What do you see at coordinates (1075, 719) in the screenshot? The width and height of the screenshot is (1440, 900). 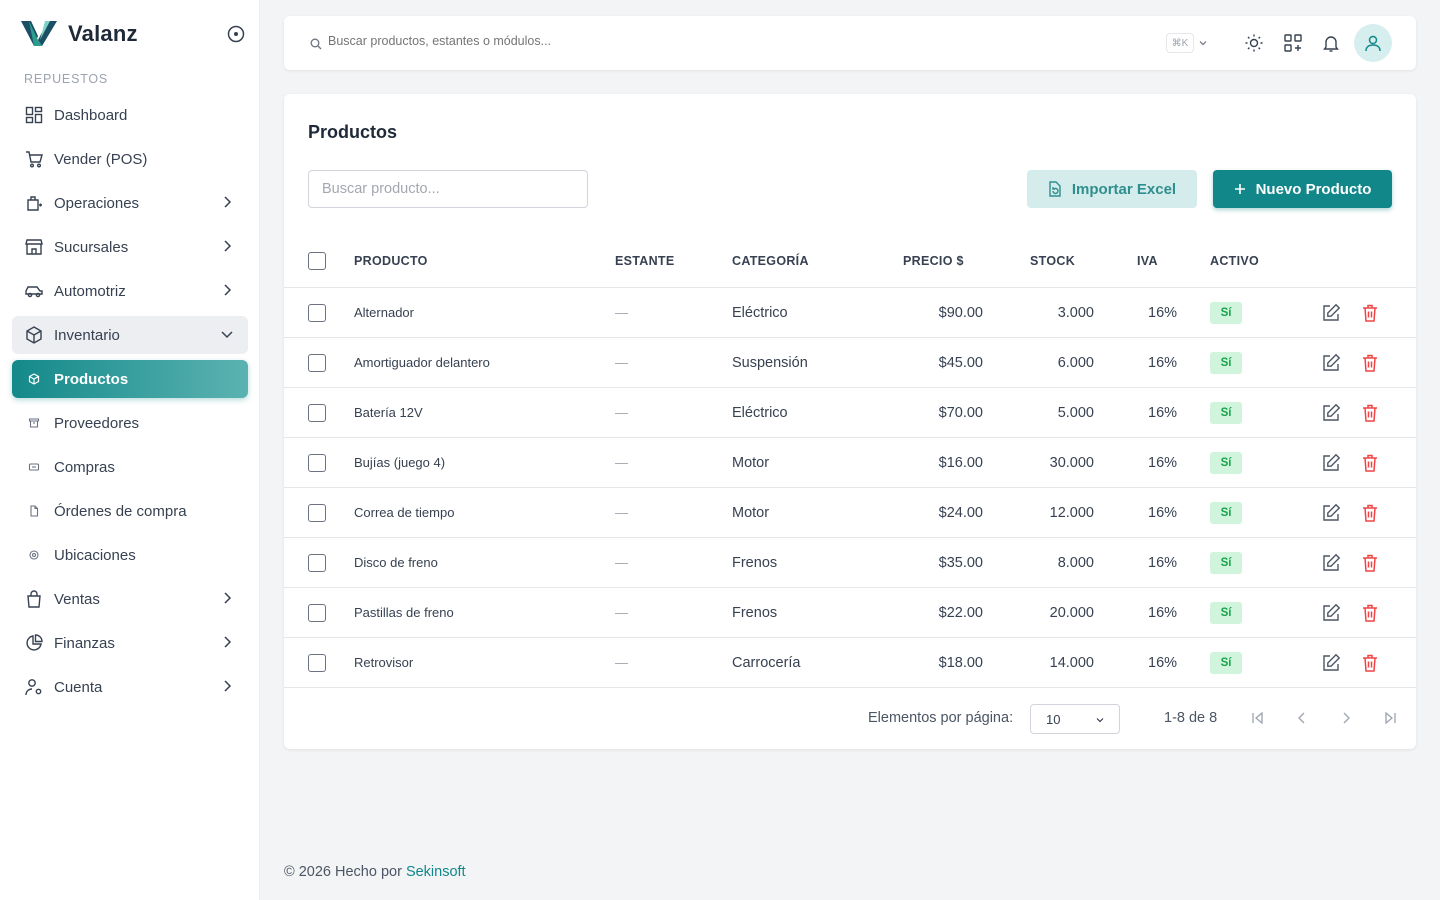 I see `per-page-select: 10` at bounding box center [1075, 719].